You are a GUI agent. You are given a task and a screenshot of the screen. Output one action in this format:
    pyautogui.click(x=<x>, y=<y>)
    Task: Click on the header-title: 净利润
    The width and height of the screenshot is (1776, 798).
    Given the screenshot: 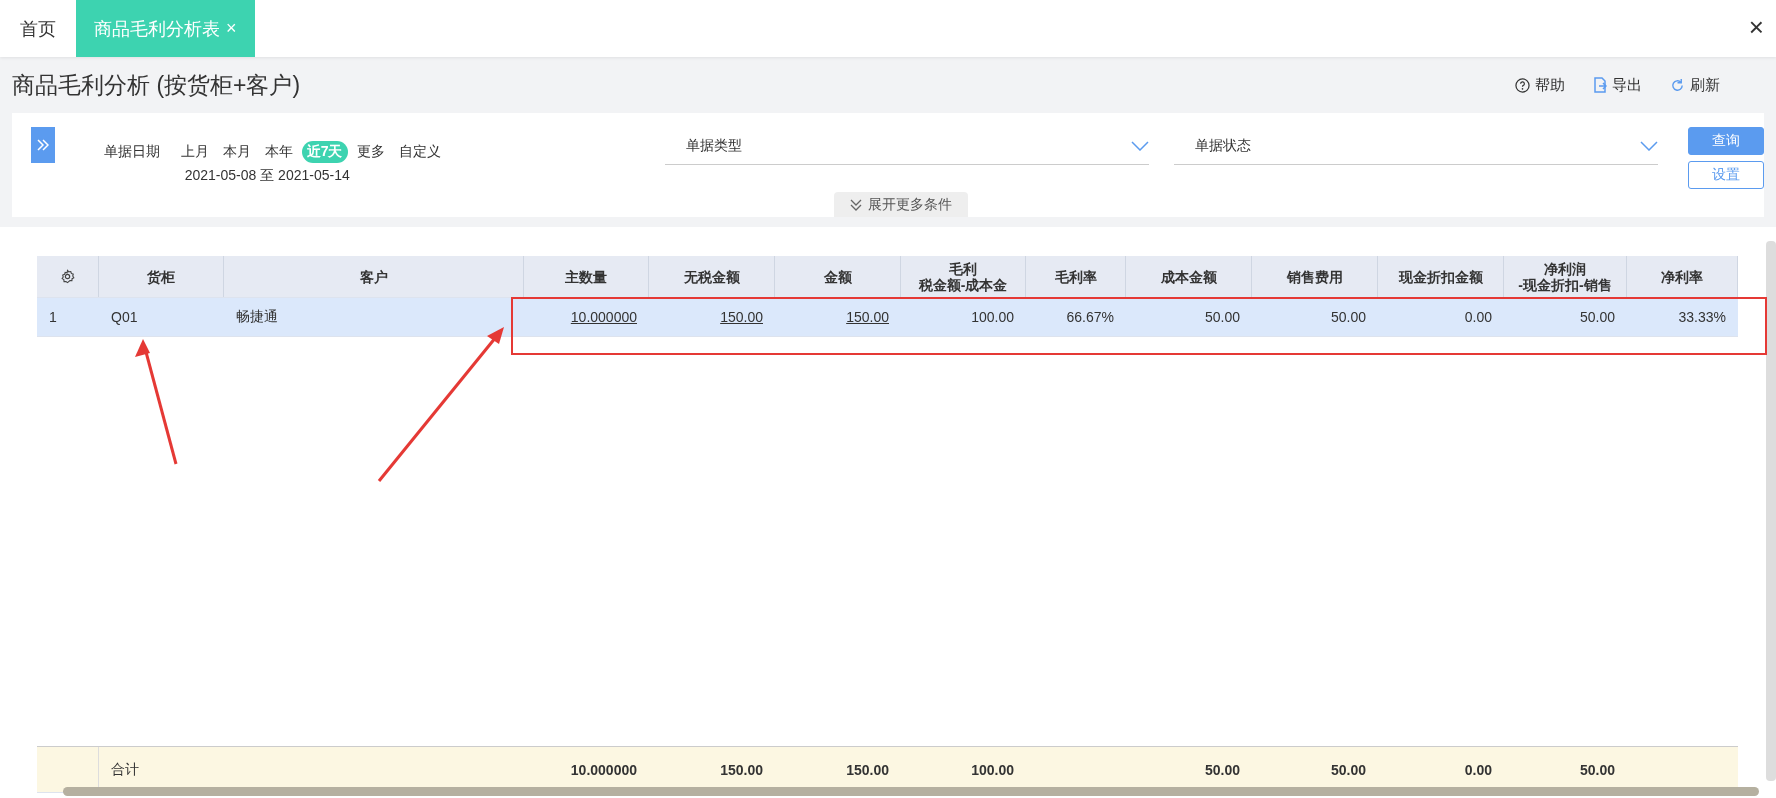 What is the action you would take?
    pyautogui.click(x=1565, y=268)
    